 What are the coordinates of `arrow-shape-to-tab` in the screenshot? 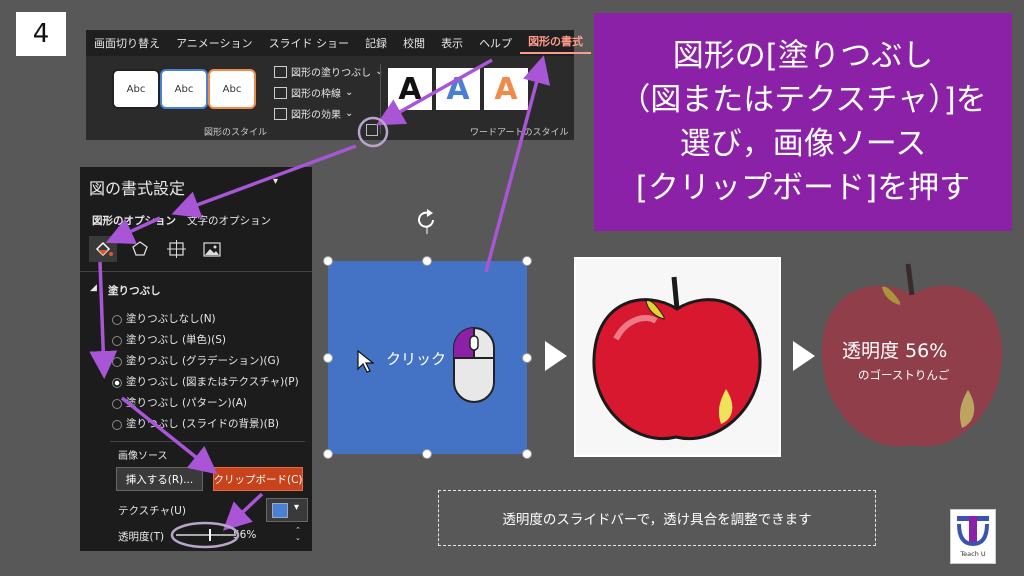 It's located at (517, 164).